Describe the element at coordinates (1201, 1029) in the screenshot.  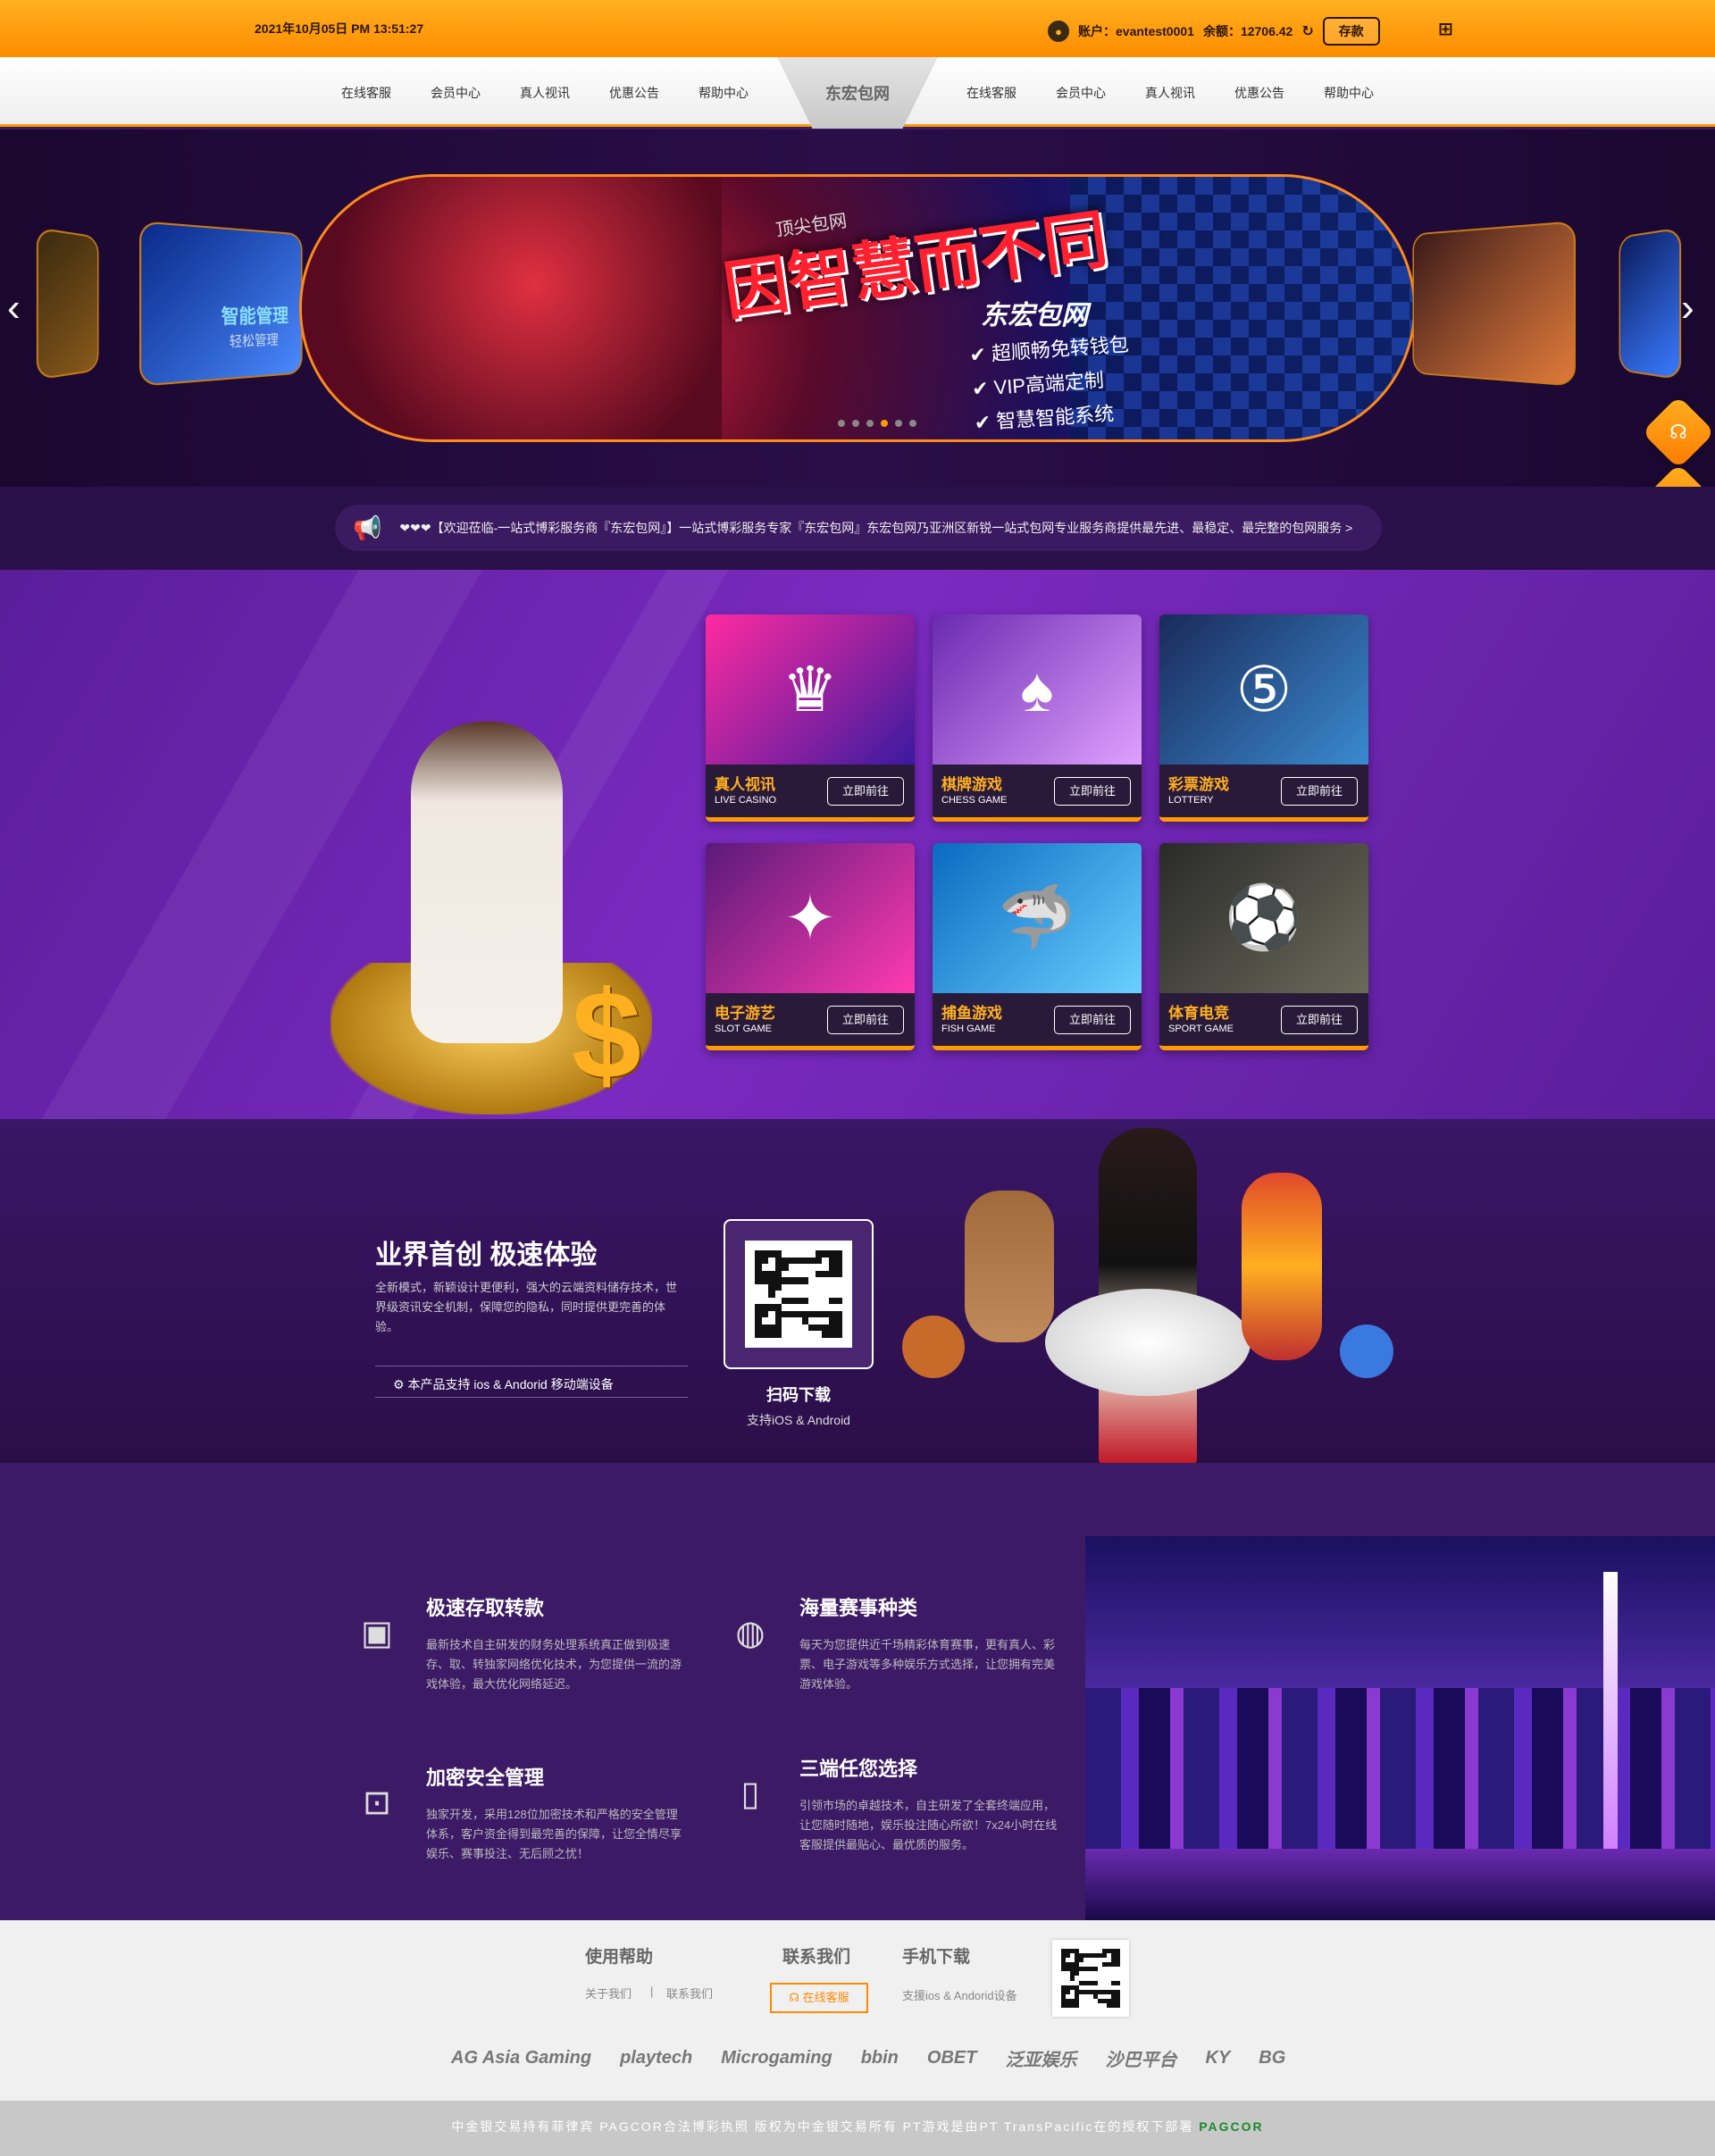
I see `game-subtitle: SPORT GAME` at that location.